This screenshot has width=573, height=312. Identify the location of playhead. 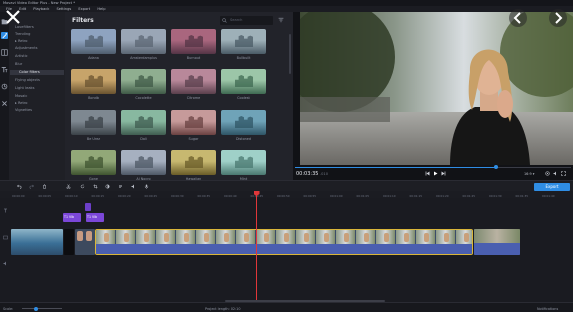
(256, 246).